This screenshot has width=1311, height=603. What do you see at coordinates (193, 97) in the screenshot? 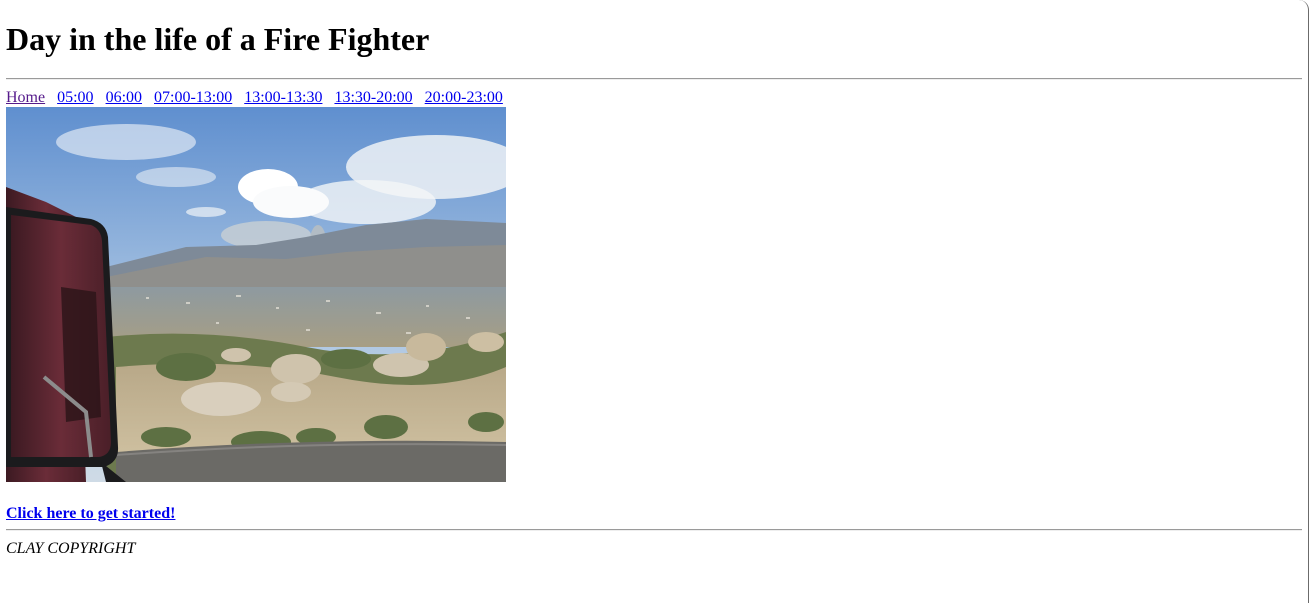
I see `nav-link-0700-1300: 07:00-13:00` at bounding box center [193, 97].